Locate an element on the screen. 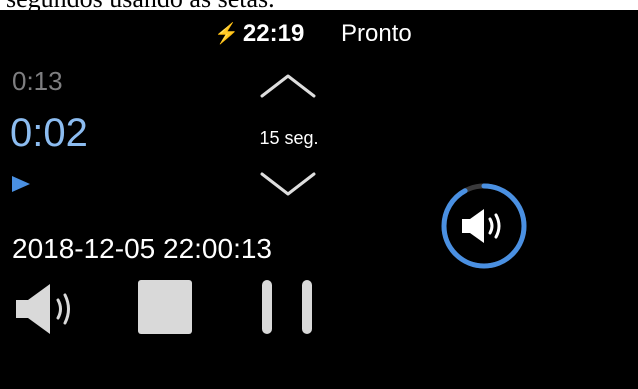 The width and height of the screenshot is (638, 389). done-button: Pronto is located at coordinates (376, 34).